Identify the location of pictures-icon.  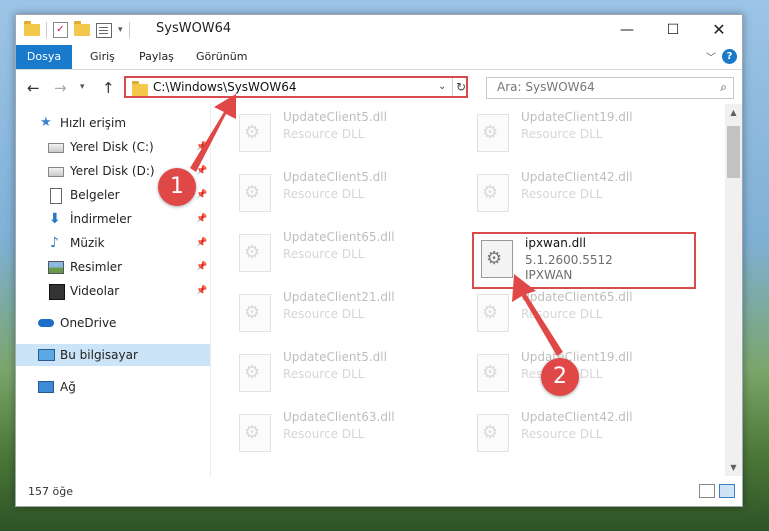
(56, 267).